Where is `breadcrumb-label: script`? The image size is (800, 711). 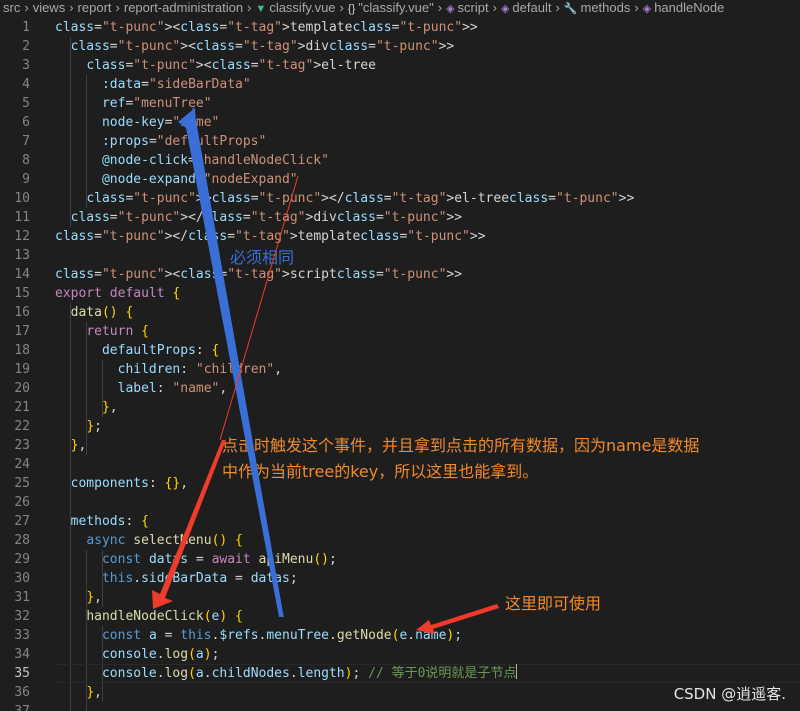 breadcrumb-label: script is located at coordinates (473, 7).